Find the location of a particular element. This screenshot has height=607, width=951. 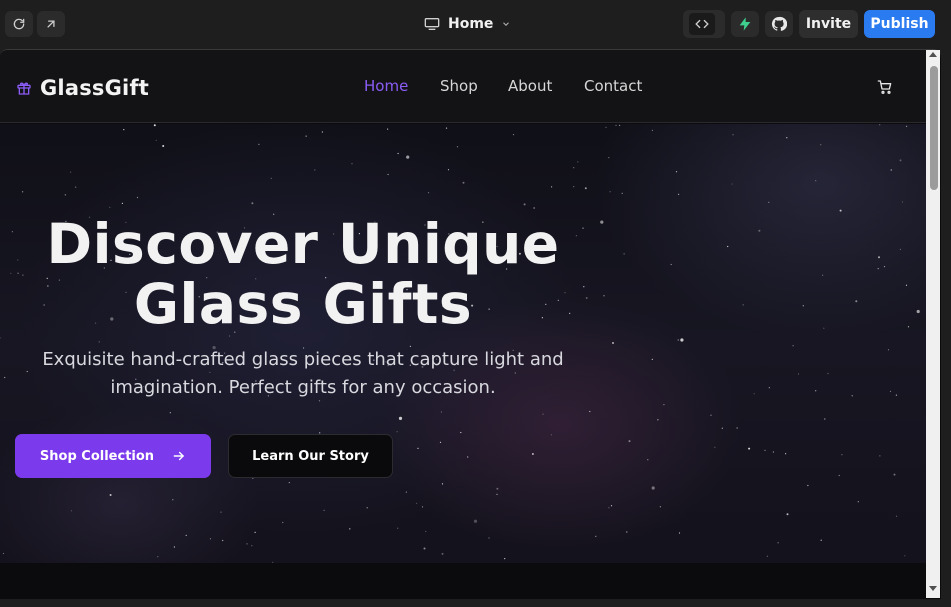

github-icon is located at coordinates (779, 23).